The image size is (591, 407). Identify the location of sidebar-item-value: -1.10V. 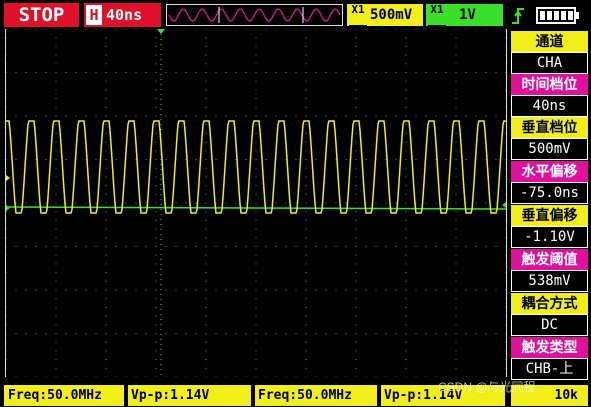
(549, 237).